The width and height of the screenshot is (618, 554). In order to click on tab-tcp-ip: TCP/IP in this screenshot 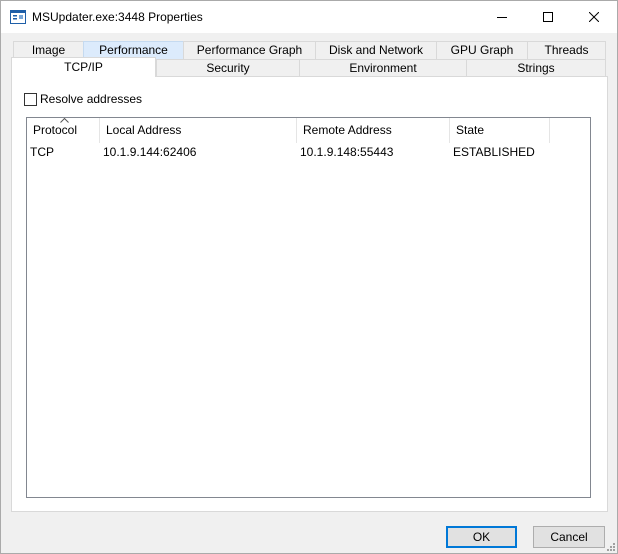, I will do `click(83, 67)`.